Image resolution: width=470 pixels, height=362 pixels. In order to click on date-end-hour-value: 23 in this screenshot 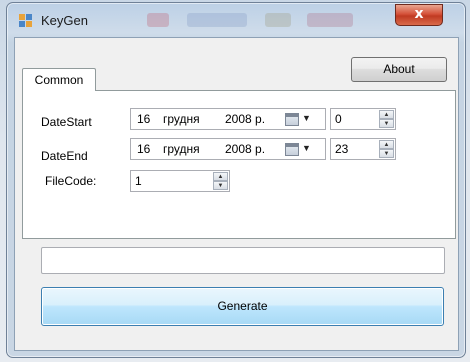, I will do `click(342, 149)`.